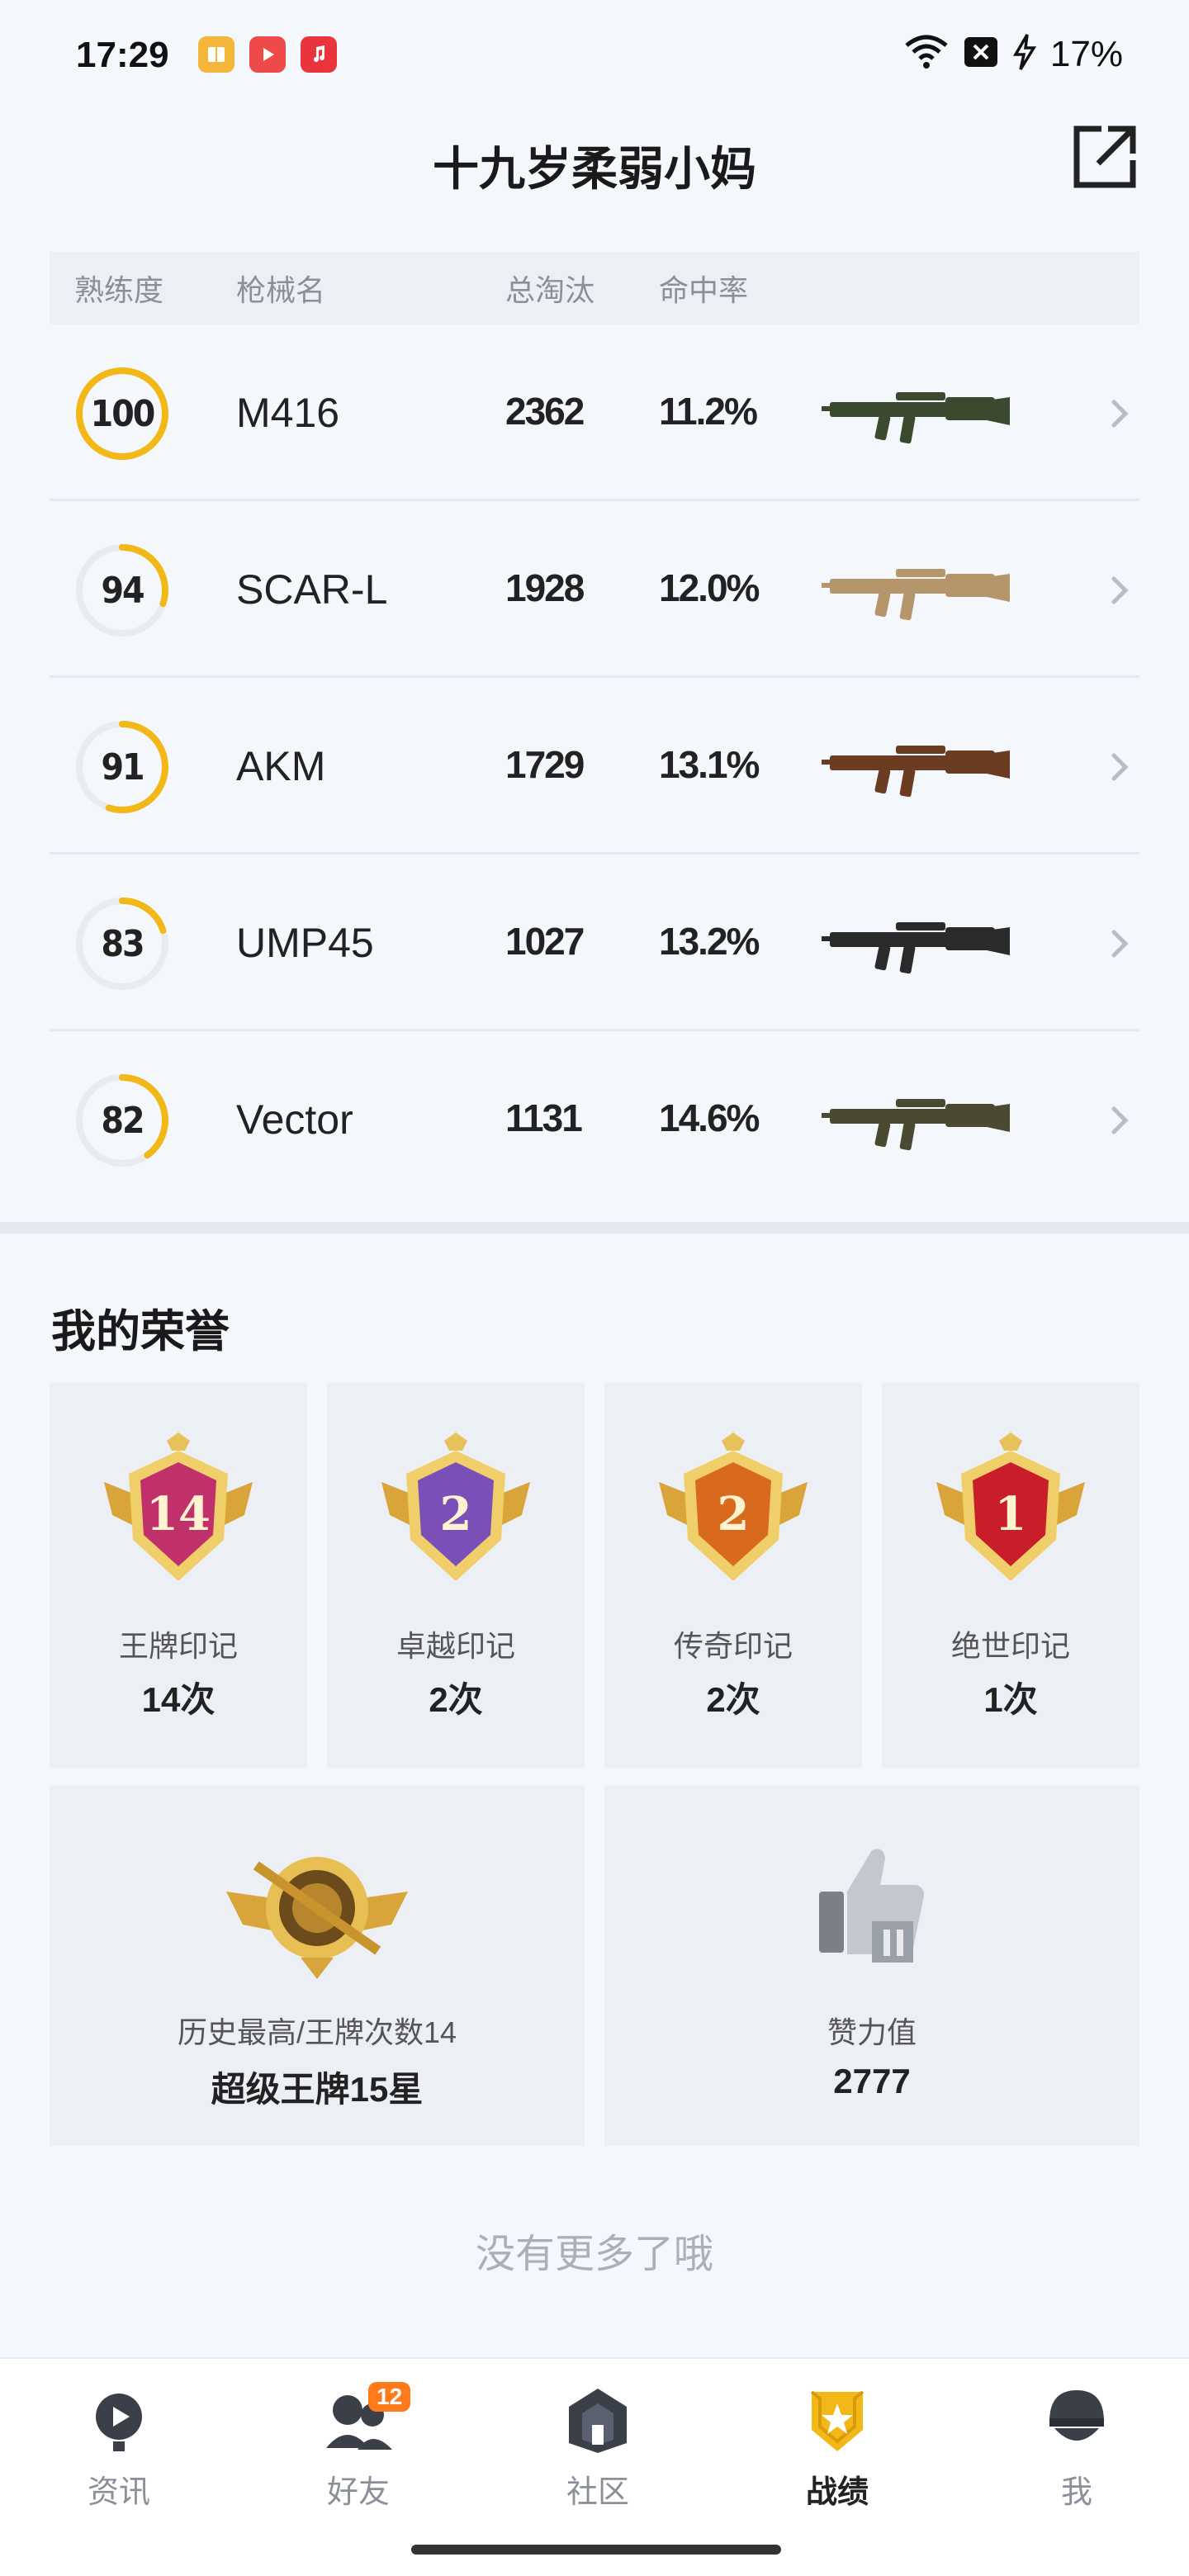 Image resolution: width=1189 pixels, height=2576 pixels. Describe the element at coordinates (837, 2420) in the screenshot. I see `record-icon` at that location.